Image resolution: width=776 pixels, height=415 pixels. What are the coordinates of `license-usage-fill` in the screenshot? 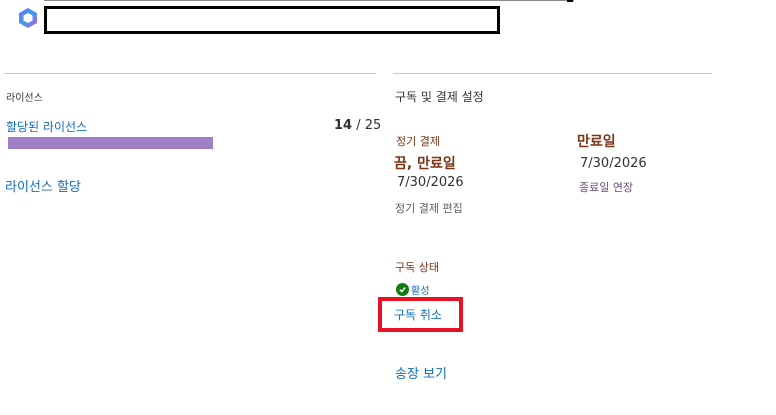 It's located at (110, 143).